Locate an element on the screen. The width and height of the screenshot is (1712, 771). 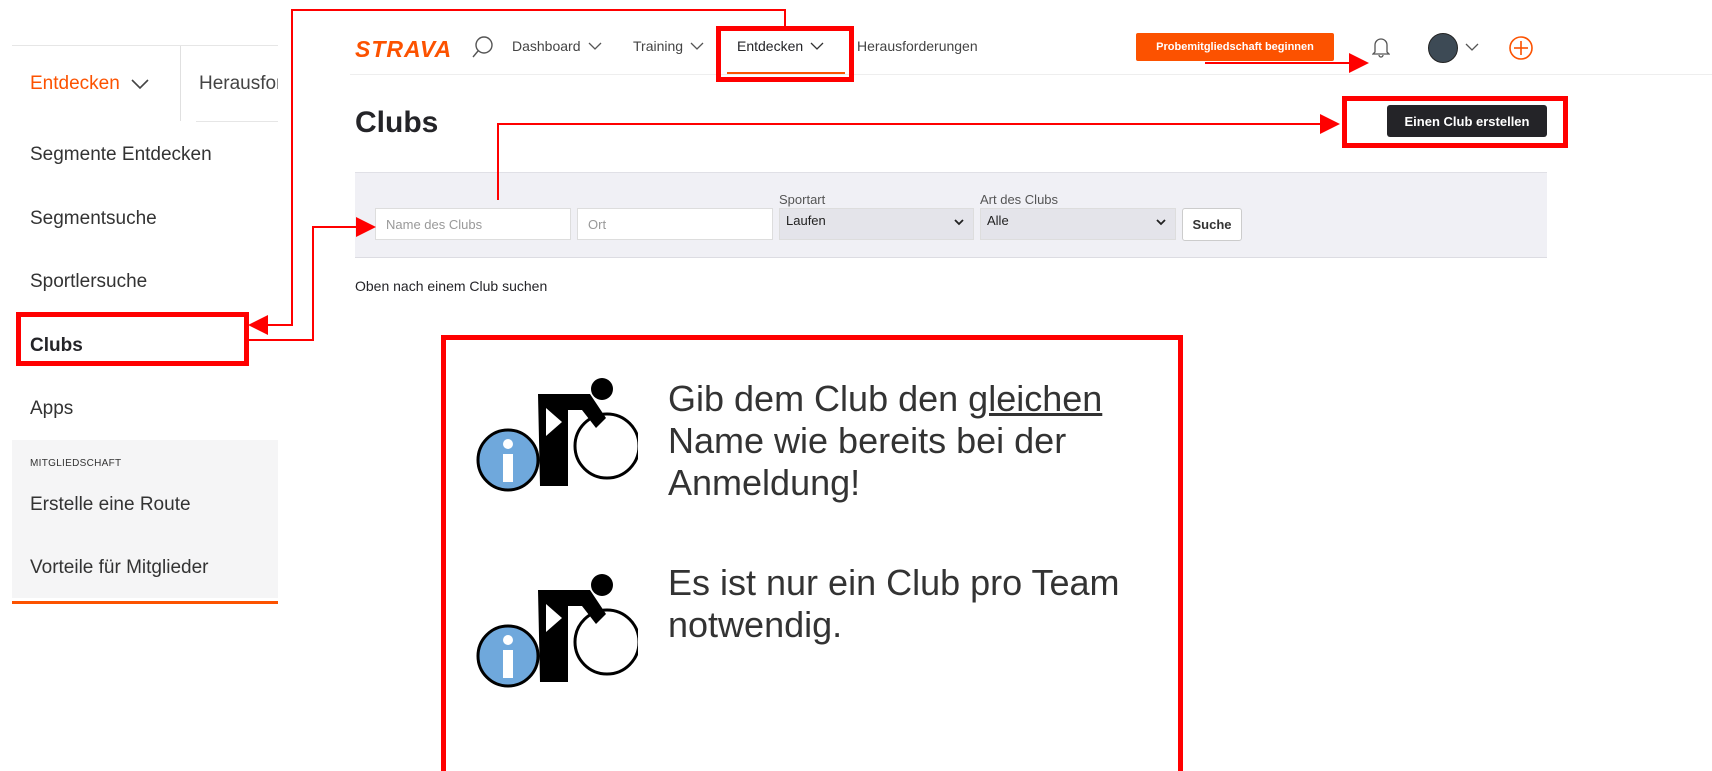
info-note-line1: Es ist nur ein Club pro Team is located at coordinates (894, 582).